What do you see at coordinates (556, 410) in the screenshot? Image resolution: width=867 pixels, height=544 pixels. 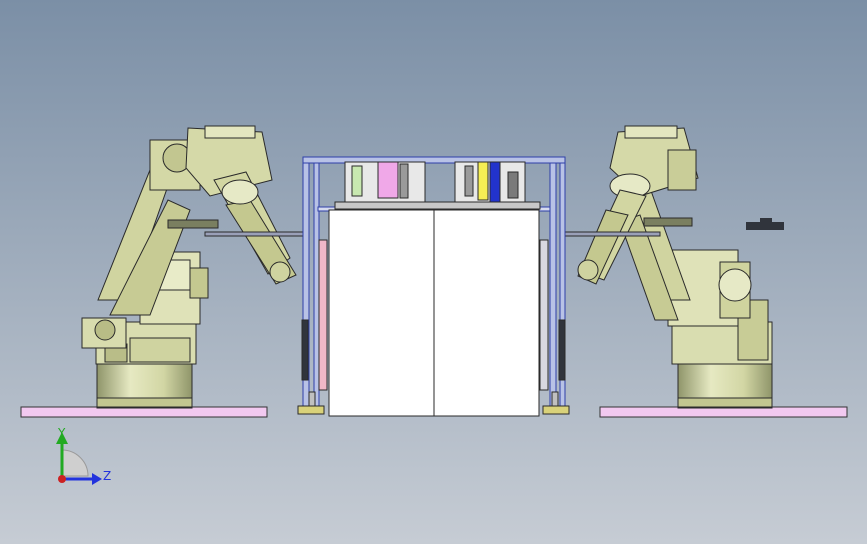 I see `cabinet-foot-right` at bounding box center [556, 410].